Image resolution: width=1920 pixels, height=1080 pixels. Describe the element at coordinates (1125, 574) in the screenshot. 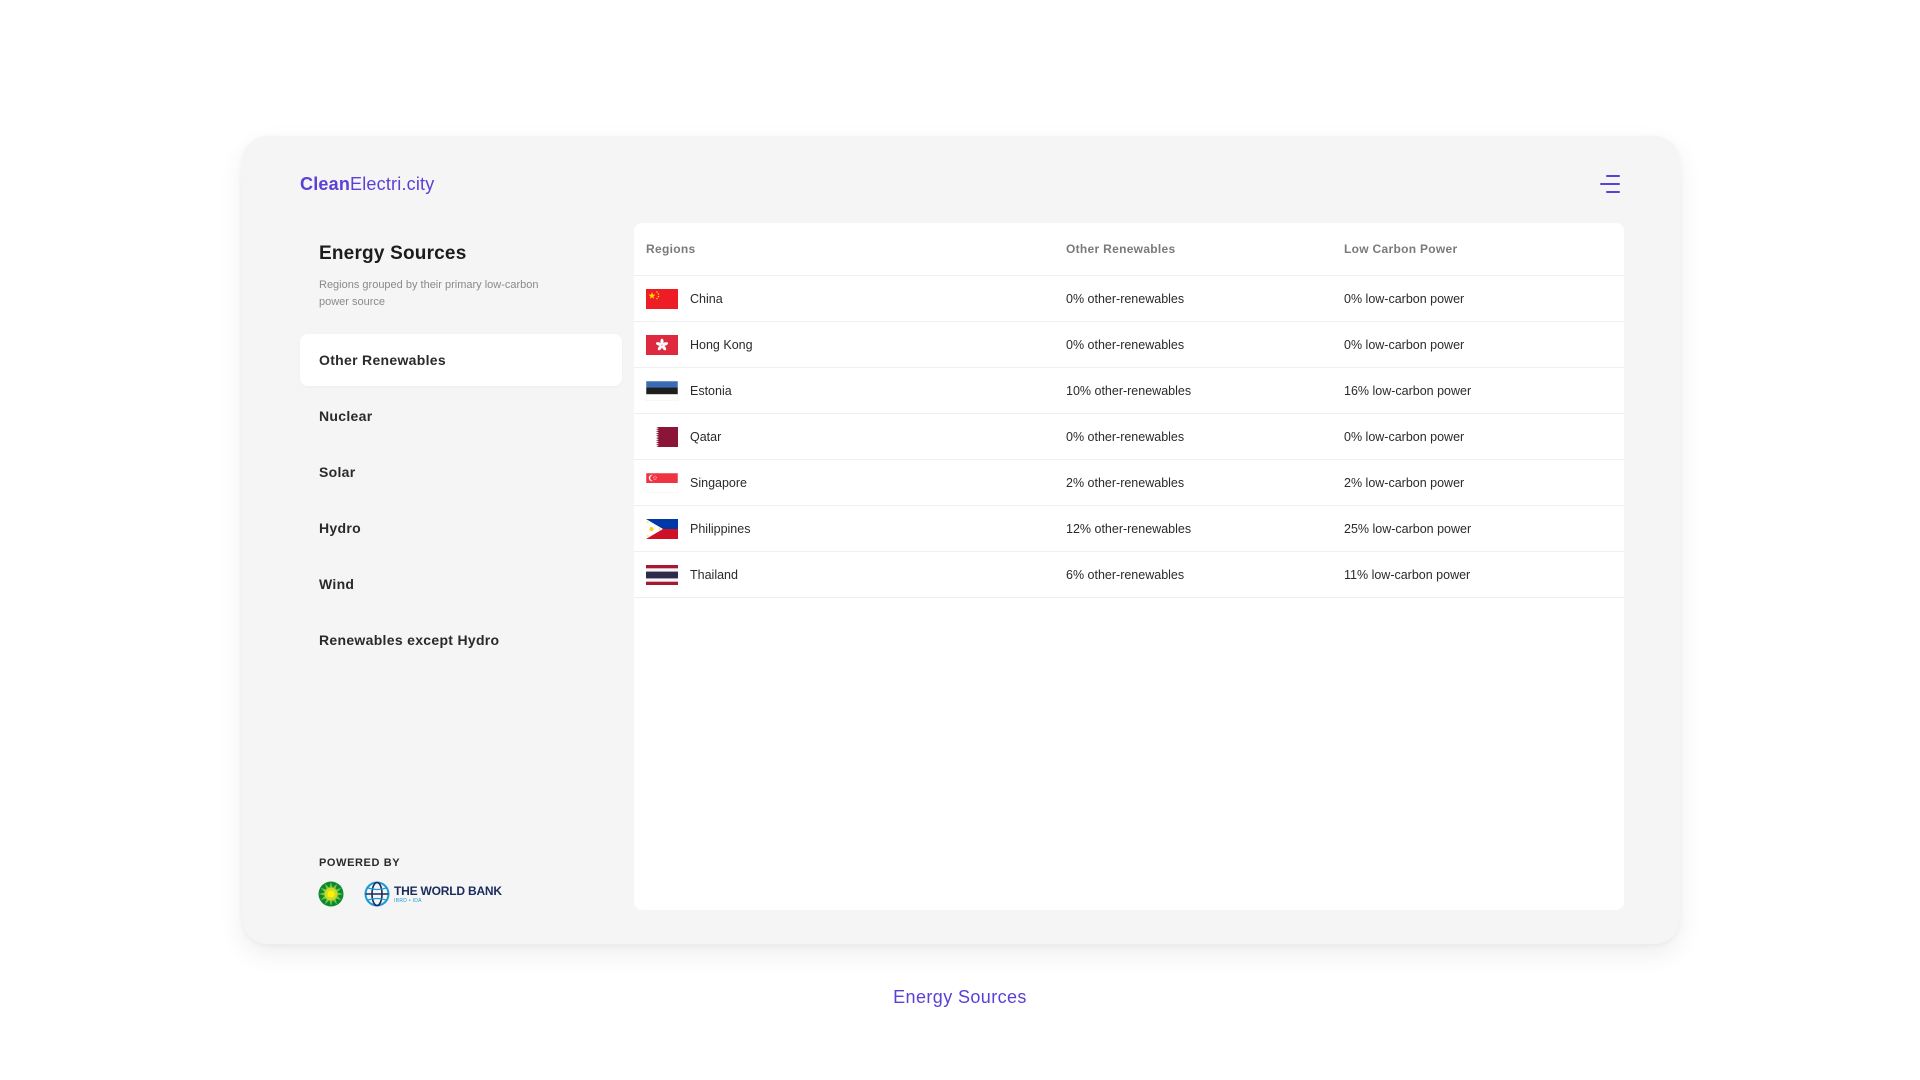

I see `other-renewables-value: 6% other-renewables` at that location.